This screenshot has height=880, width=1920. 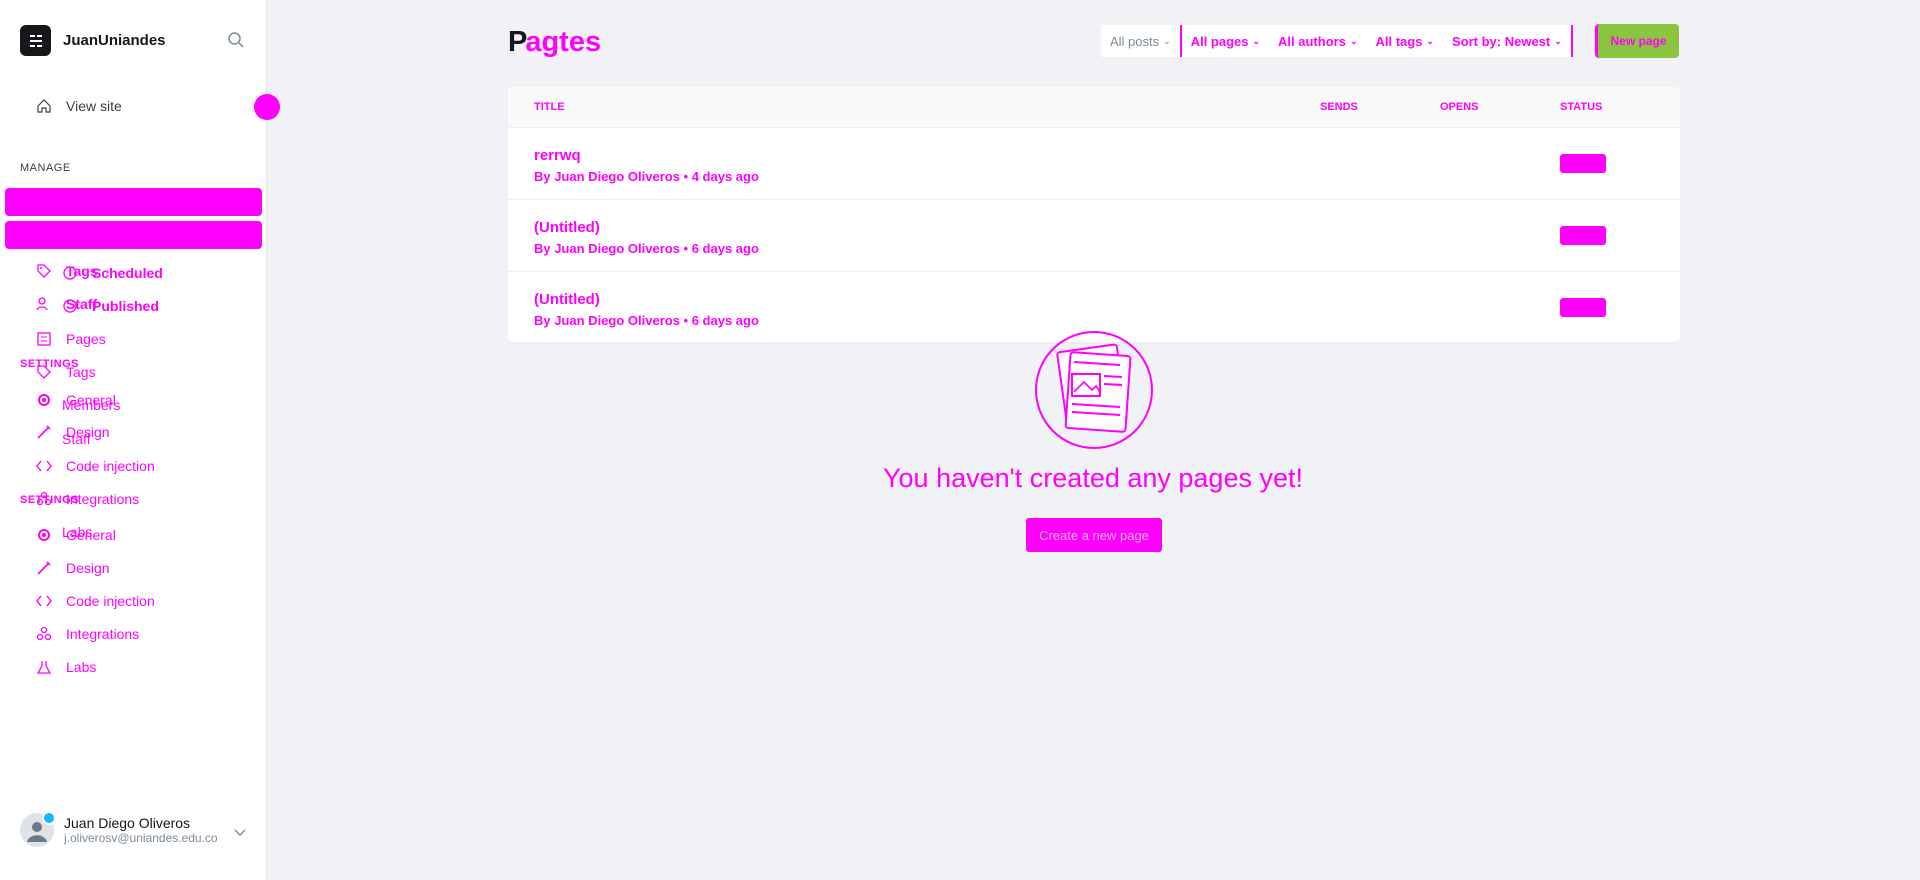 What do you see at coordinates (44, 667) in the screenshot?
I see `labs-icon` at bounding box center [44, 667].